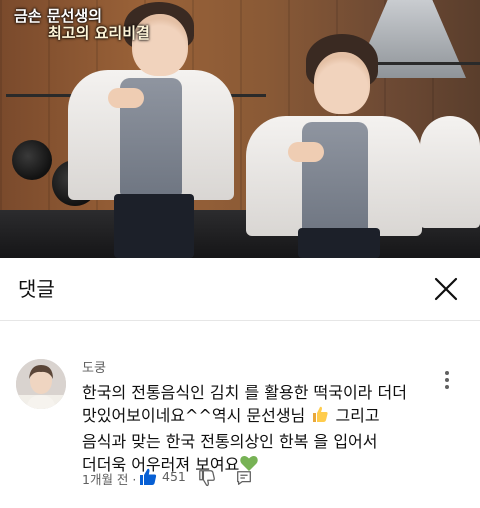  What do you see at coordinates (58, 16) in the screenshot?
I see `show-title-line1: 금손 문선생의` at bounding box center [58, 16].